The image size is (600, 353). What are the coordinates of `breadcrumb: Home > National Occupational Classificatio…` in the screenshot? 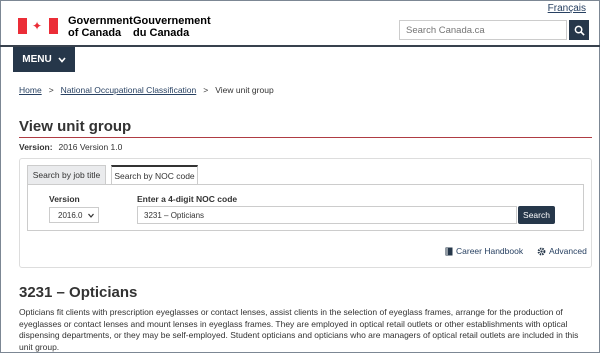 It's located at (146, 90).